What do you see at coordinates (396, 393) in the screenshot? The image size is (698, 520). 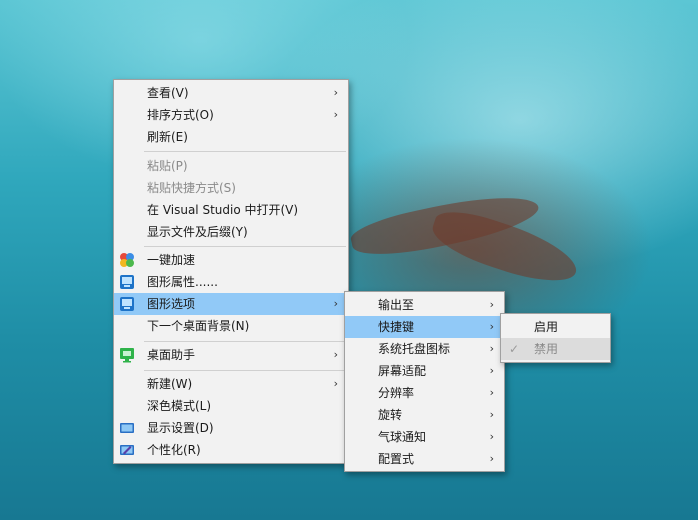 I see `menu-item-label: 分辨率` at bounding box center [396, 393].